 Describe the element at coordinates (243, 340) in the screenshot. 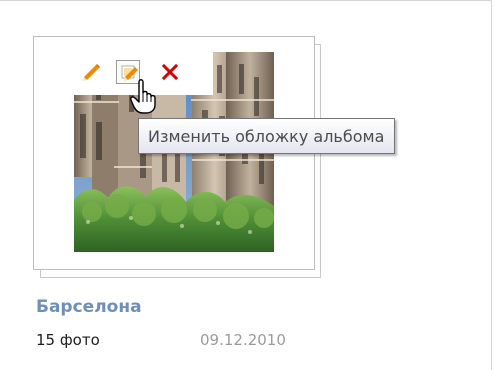

I see `album-date: 09.12.2010` at that location.